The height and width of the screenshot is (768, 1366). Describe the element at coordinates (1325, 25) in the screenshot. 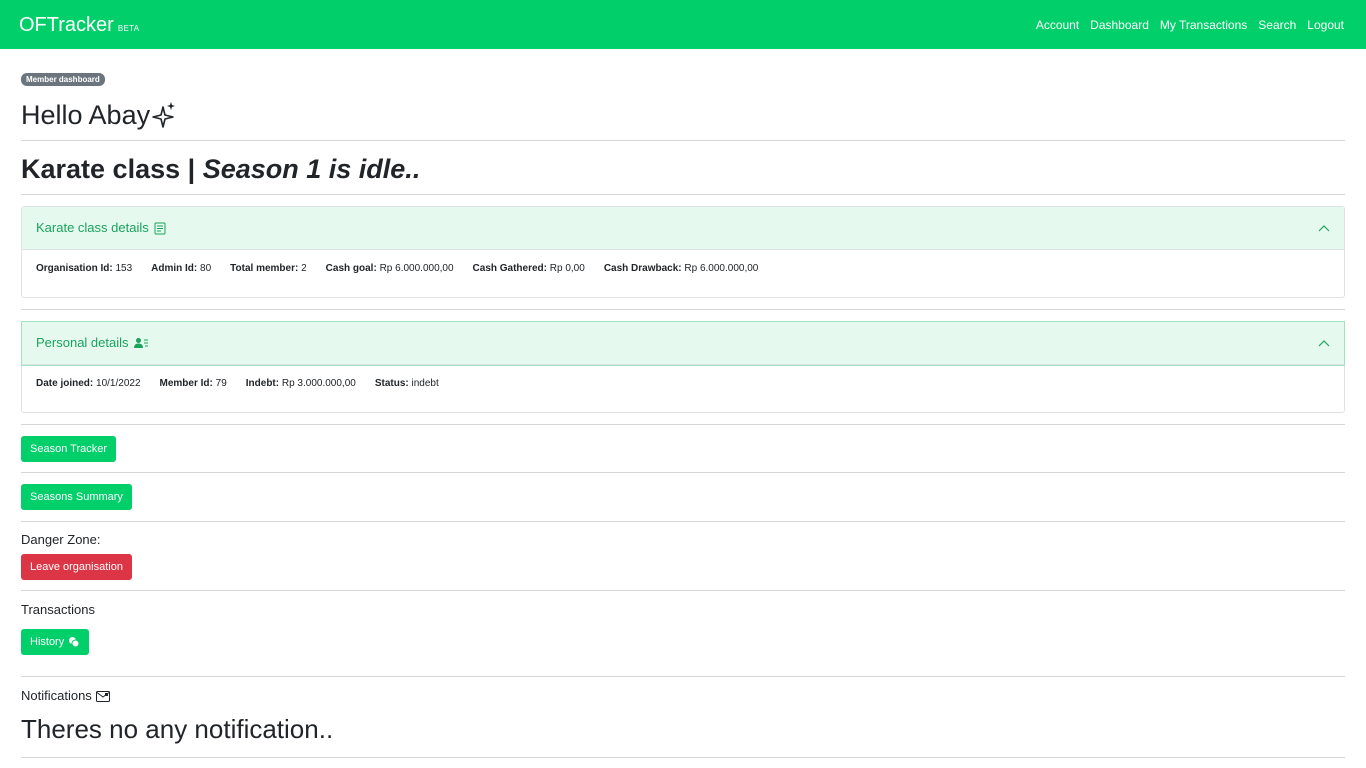

I see `nav-link-logout: Logout` at that location.